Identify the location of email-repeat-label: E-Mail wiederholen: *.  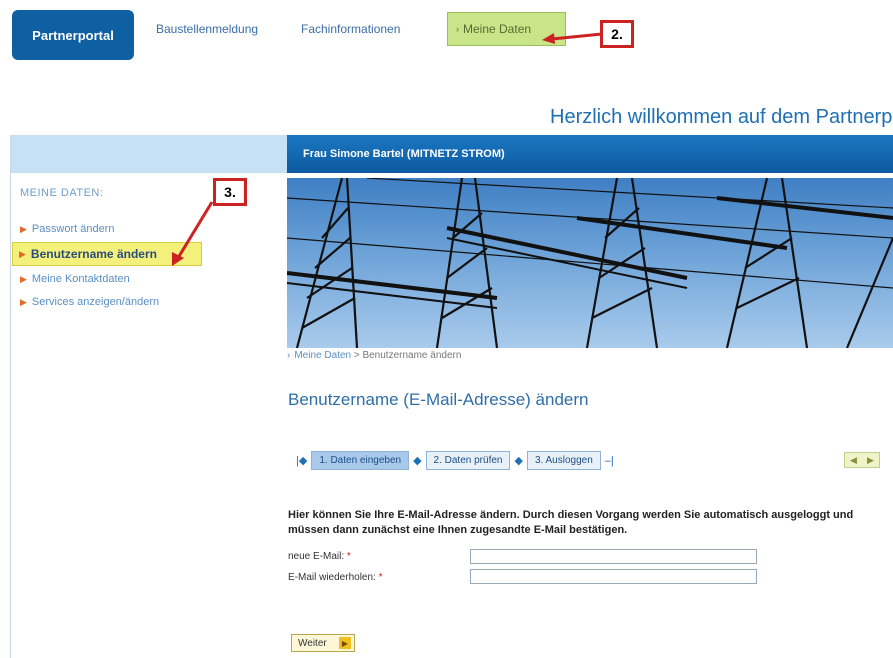
(335, 577).